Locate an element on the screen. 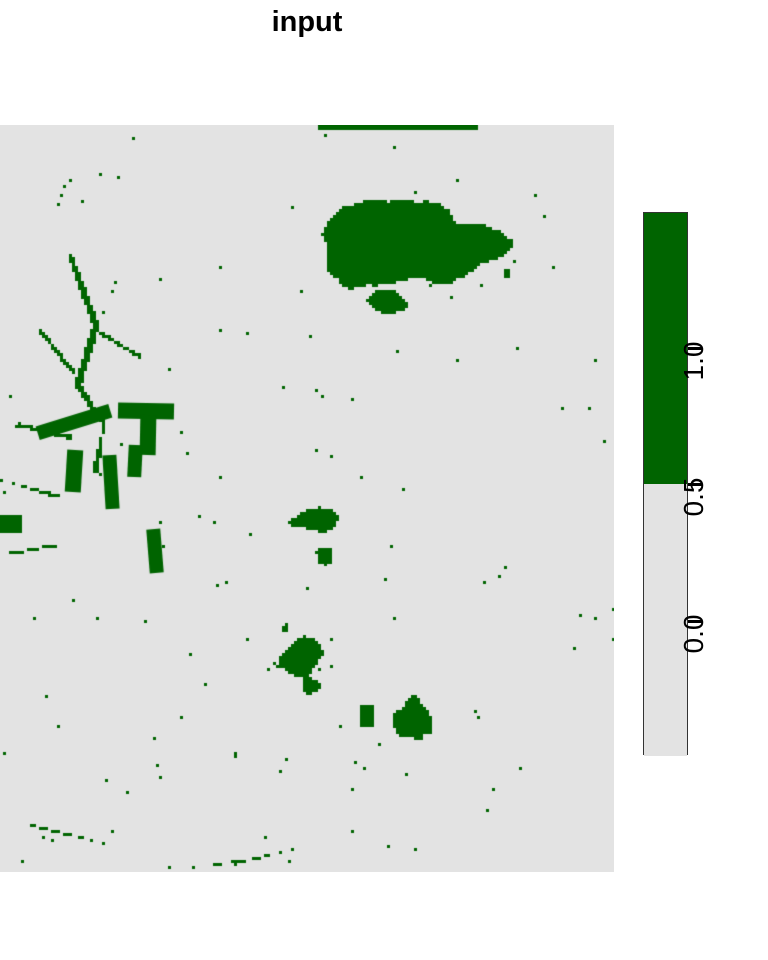 This screenshot has height=960, width=768. colorbar-tick-label-3: 0.0 is located at coordinates (693, 634).